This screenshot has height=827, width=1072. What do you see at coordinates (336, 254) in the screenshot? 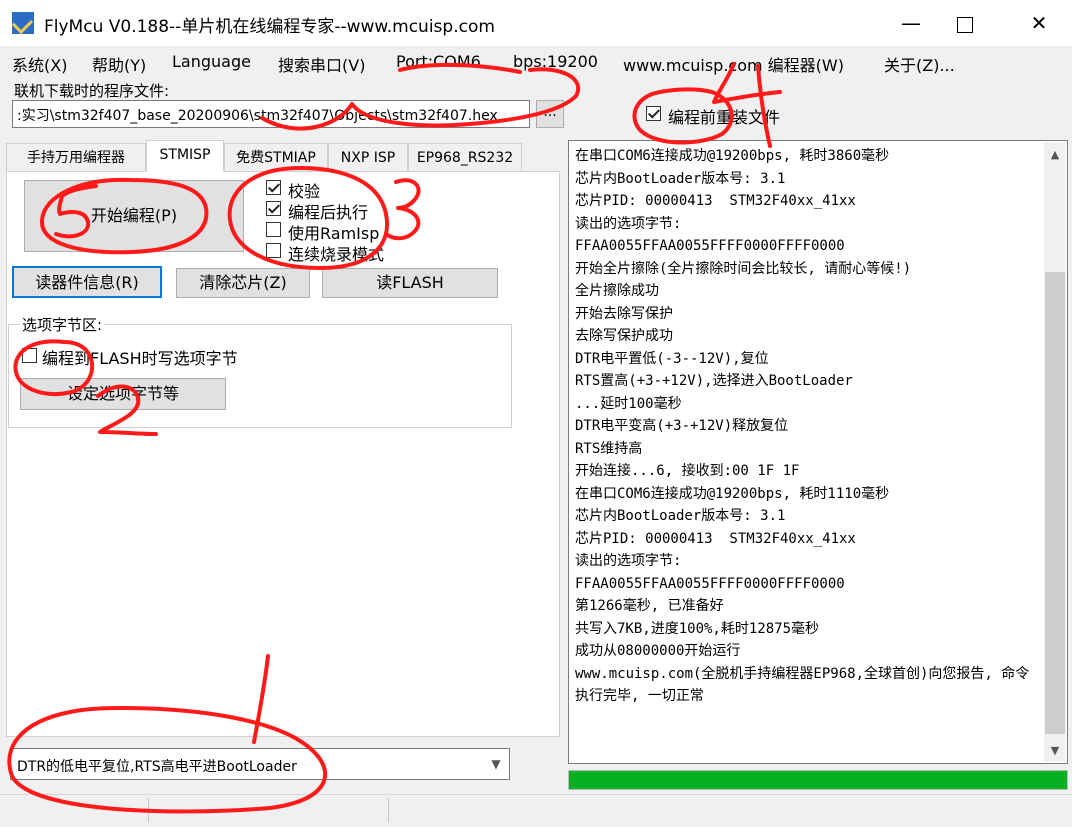
I see `continuous-burn-label: 连续烧录模式` at bounding box center [336, 254].